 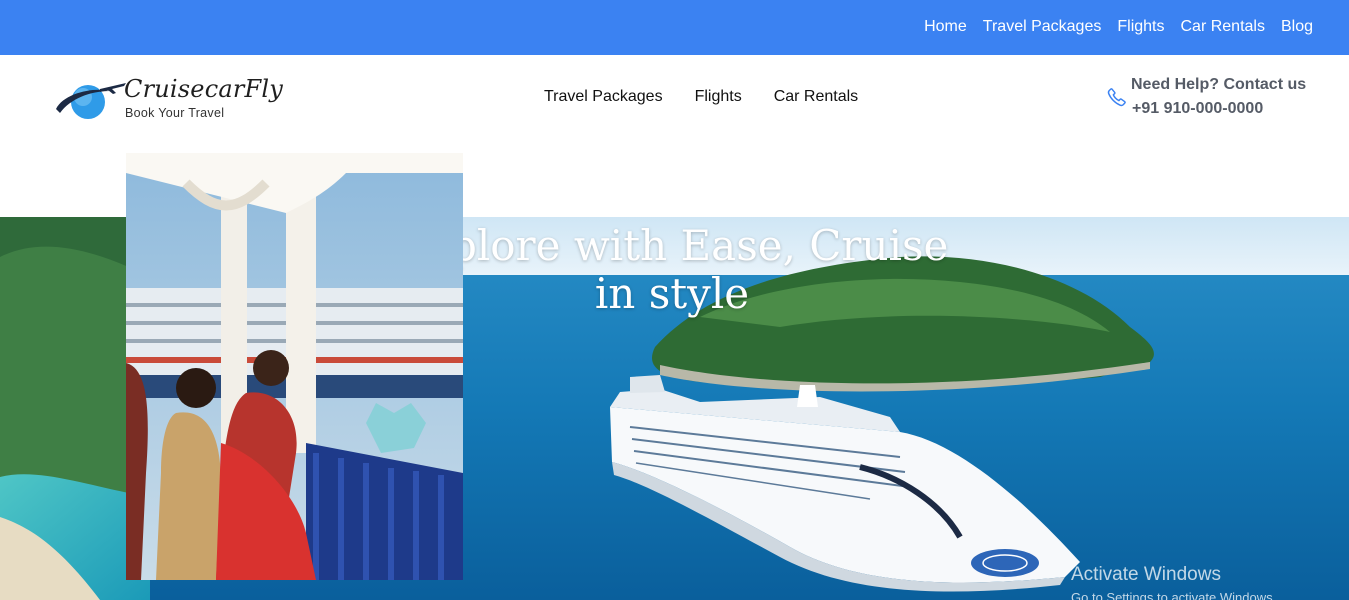 What do you see at coordinates (945, 27) in the screenshot?
I see `top-nav-home: Home` at bounding box center [945, 27].